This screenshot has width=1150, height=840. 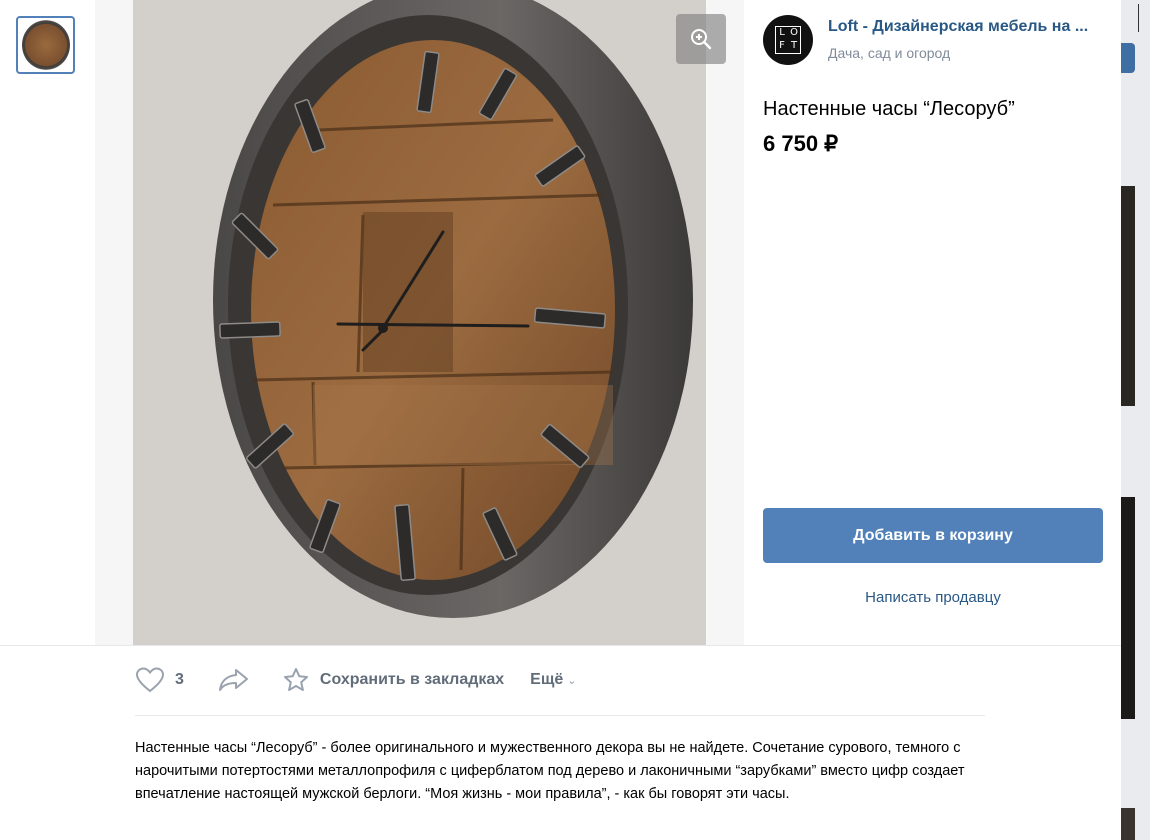 What do you see at coordinates (1128, 58) in the screenshot?
I see `background-button` at bounding box center [1128, 58].